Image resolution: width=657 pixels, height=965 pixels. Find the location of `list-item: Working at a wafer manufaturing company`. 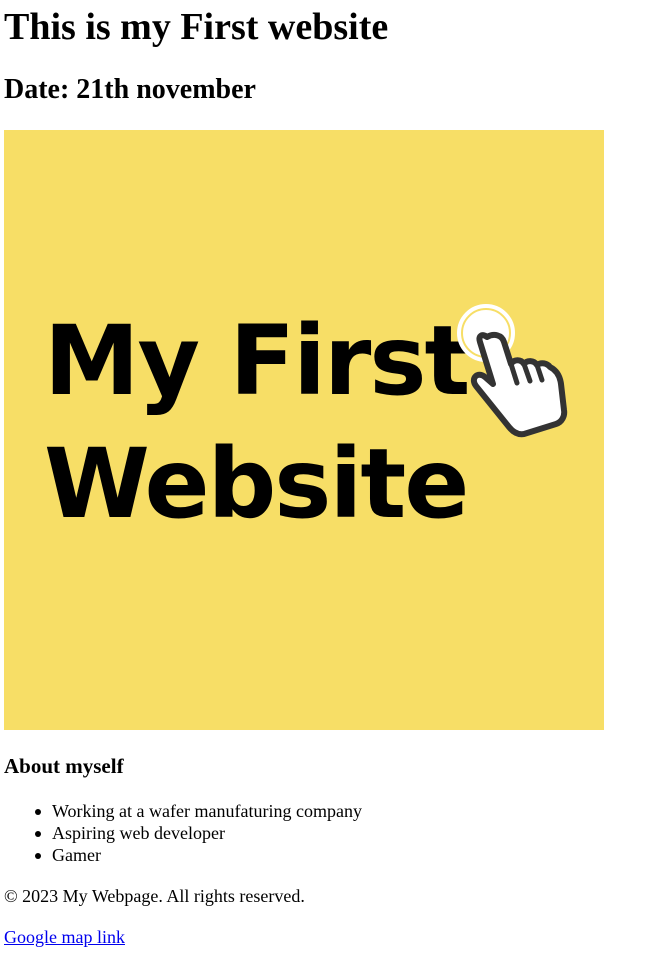

list-item: Working at a wafer manufaturing company is located at coordinates (198, 811).